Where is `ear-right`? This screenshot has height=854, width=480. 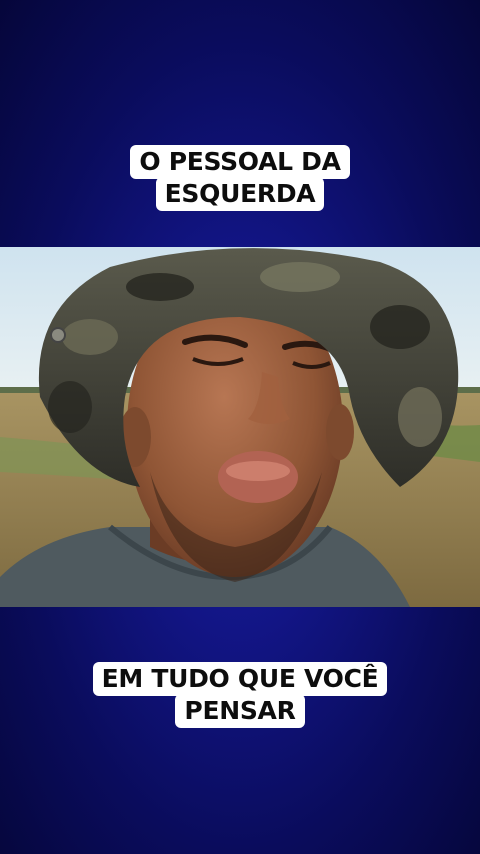 ear-right is located at coordinates (340, 432).